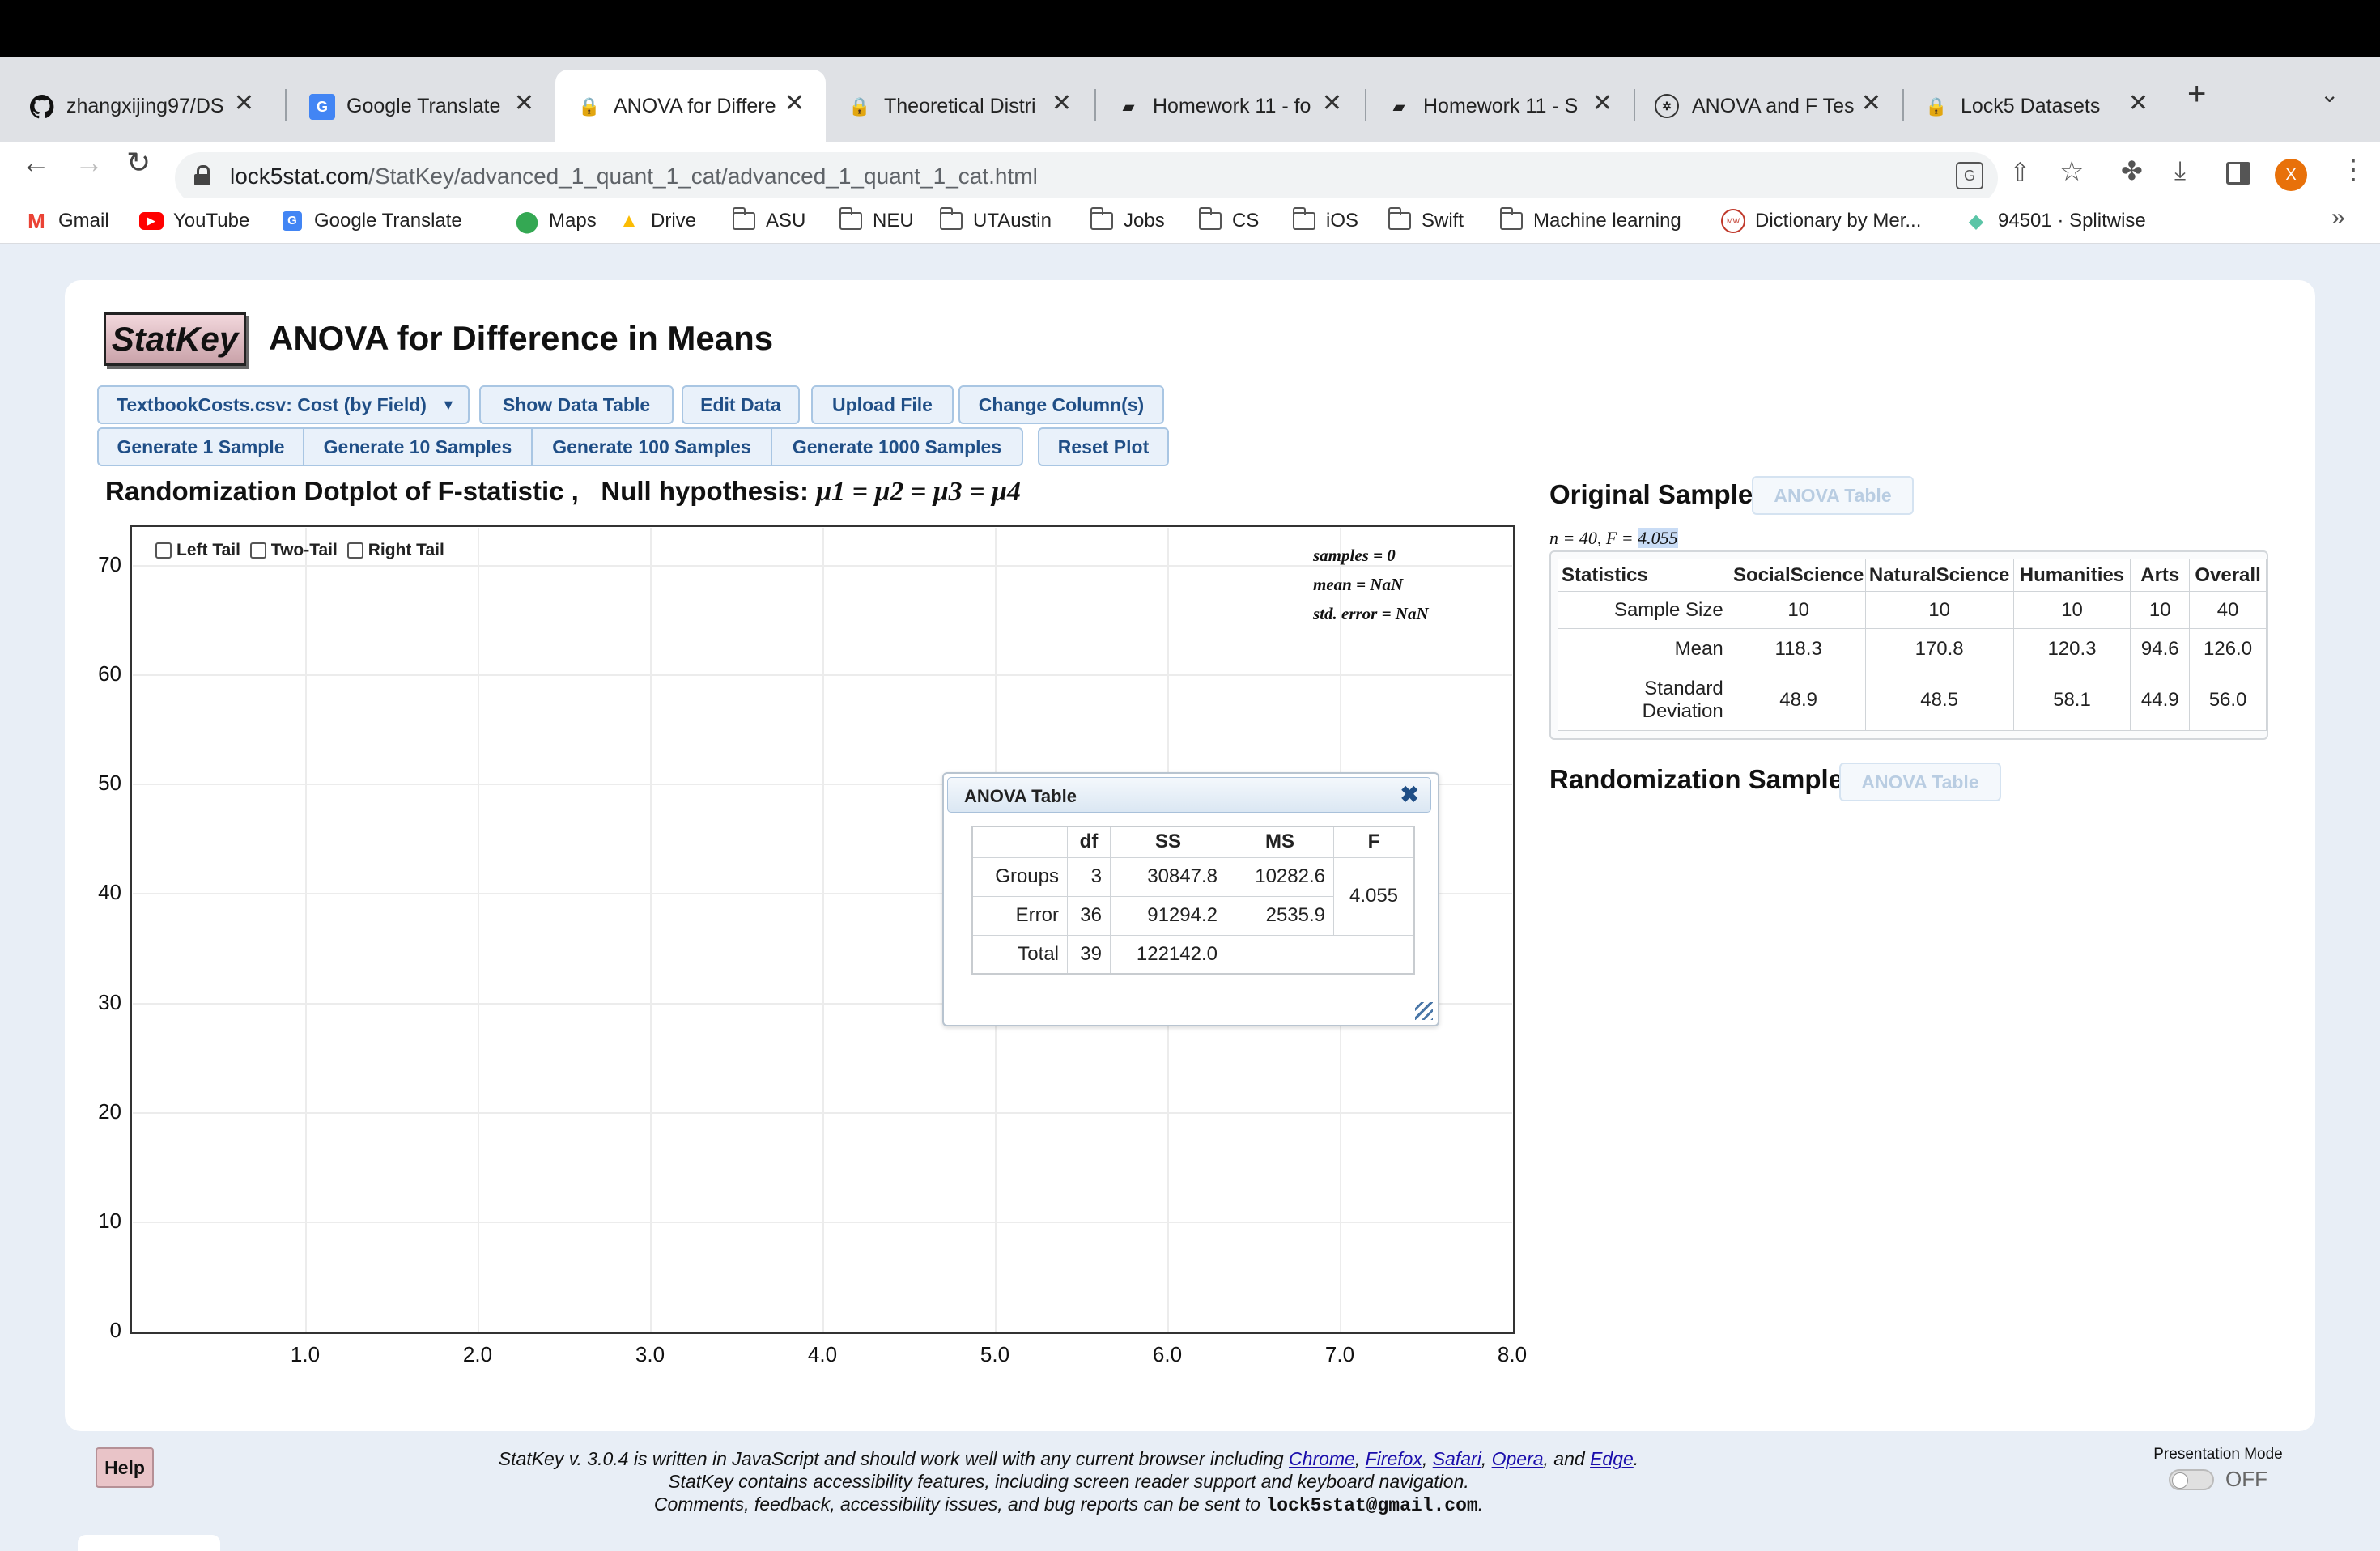 The image size is (2380, 1551). What do you see at coordinates (2020, 172) in the screenshot?
I see `share-icon: ⇧` at bounding box center [2020, 172].